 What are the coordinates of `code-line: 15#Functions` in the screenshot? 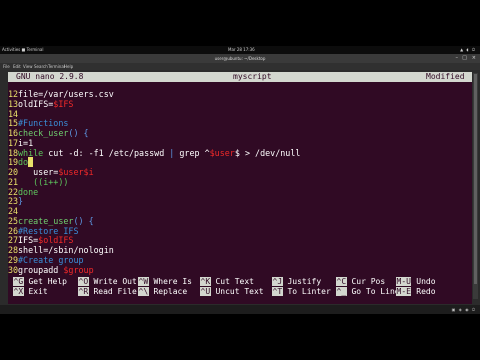 It's located at (38, 123).